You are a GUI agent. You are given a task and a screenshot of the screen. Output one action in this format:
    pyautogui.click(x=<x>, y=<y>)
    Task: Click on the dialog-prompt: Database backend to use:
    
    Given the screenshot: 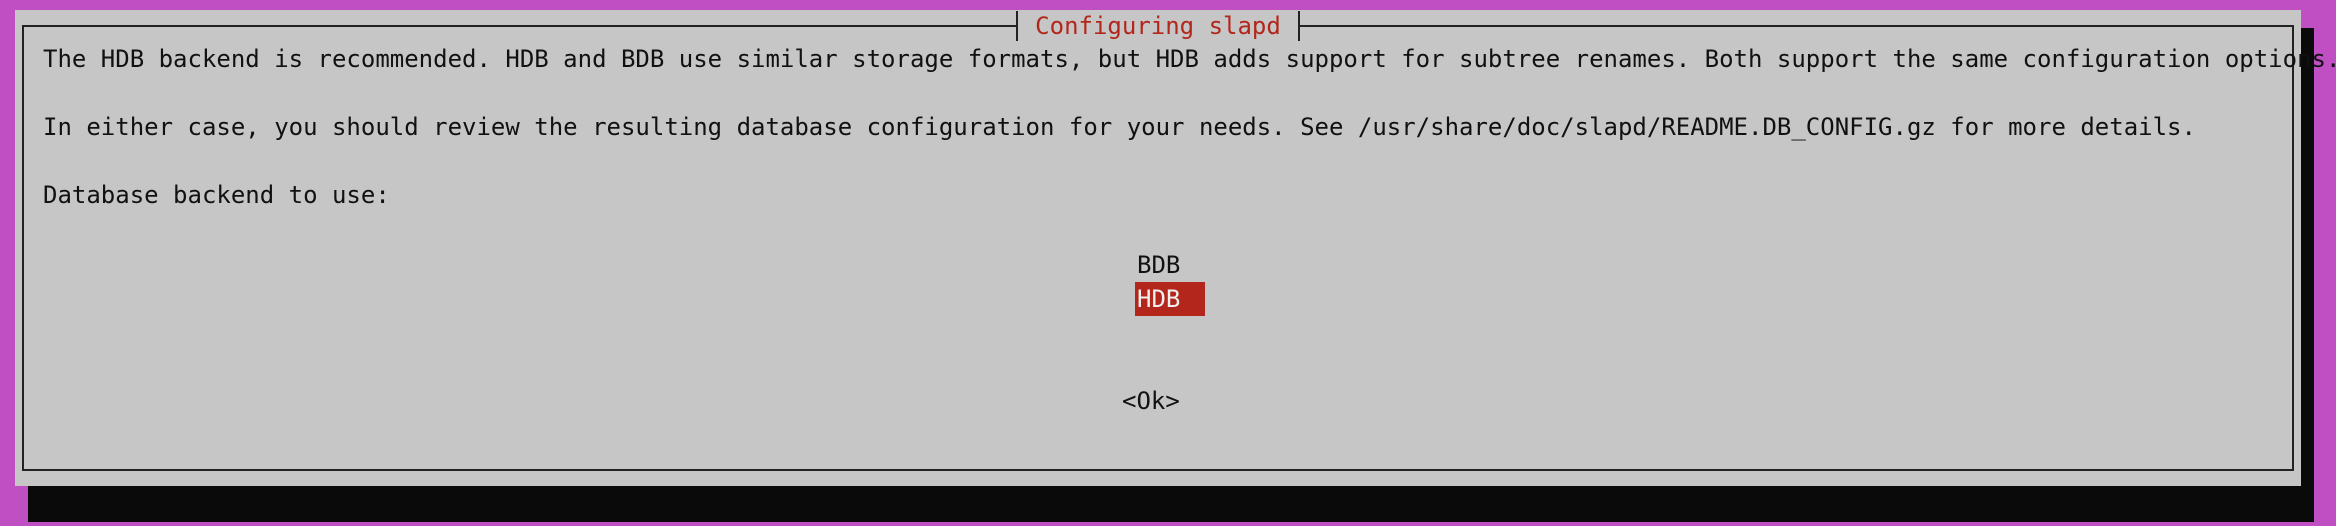 What is the action you would take?
    pyautogui.click(x=216, y=195)
    